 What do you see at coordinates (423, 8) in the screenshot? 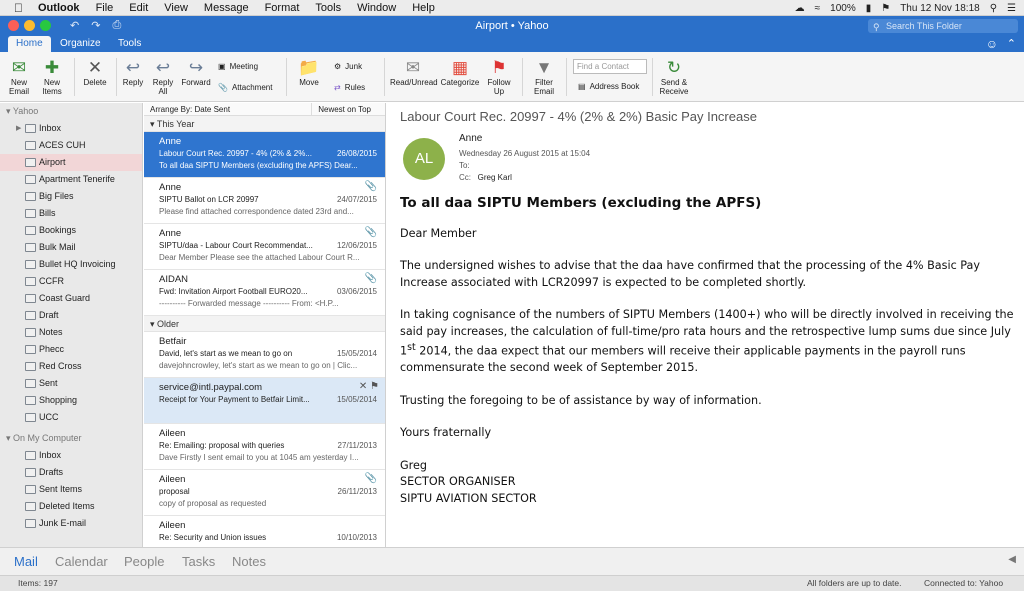
I see `menu-help: Help` at bounding box center [423, 8].